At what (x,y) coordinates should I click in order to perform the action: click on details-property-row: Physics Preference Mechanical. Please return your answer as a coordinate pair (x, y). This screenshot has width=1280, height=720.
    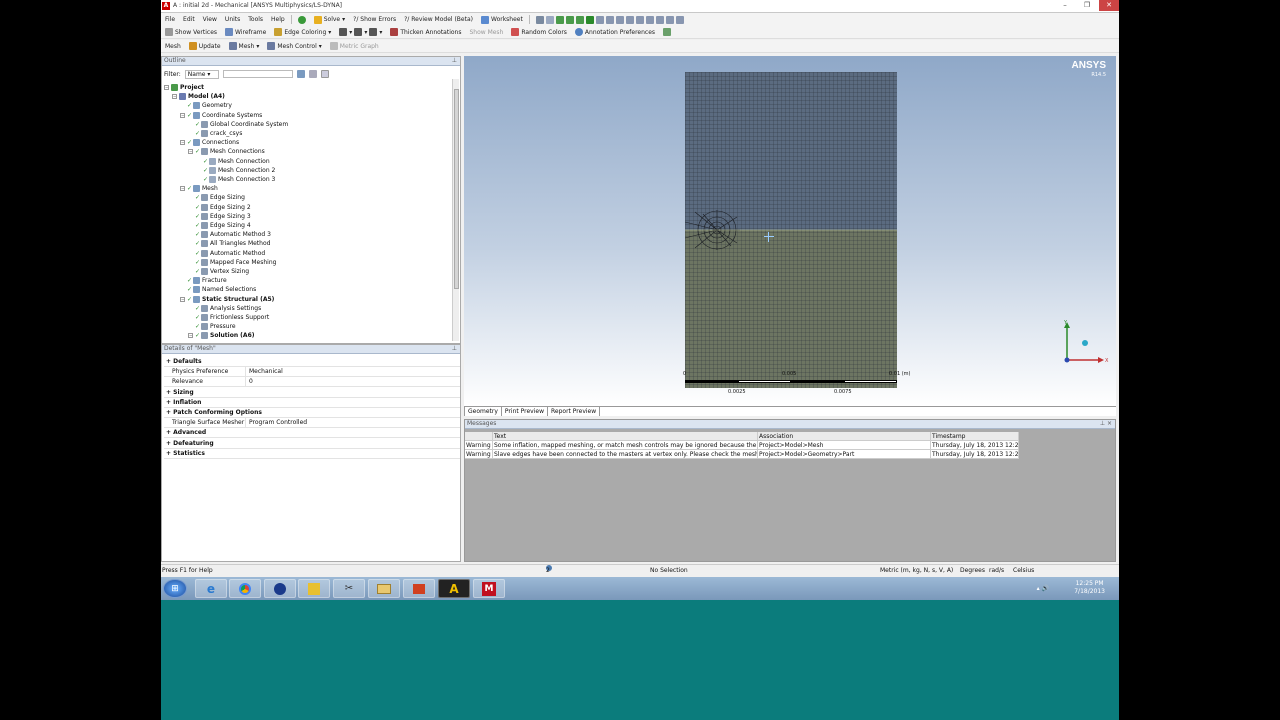
    Looking at the image, I should click on (312, 372).